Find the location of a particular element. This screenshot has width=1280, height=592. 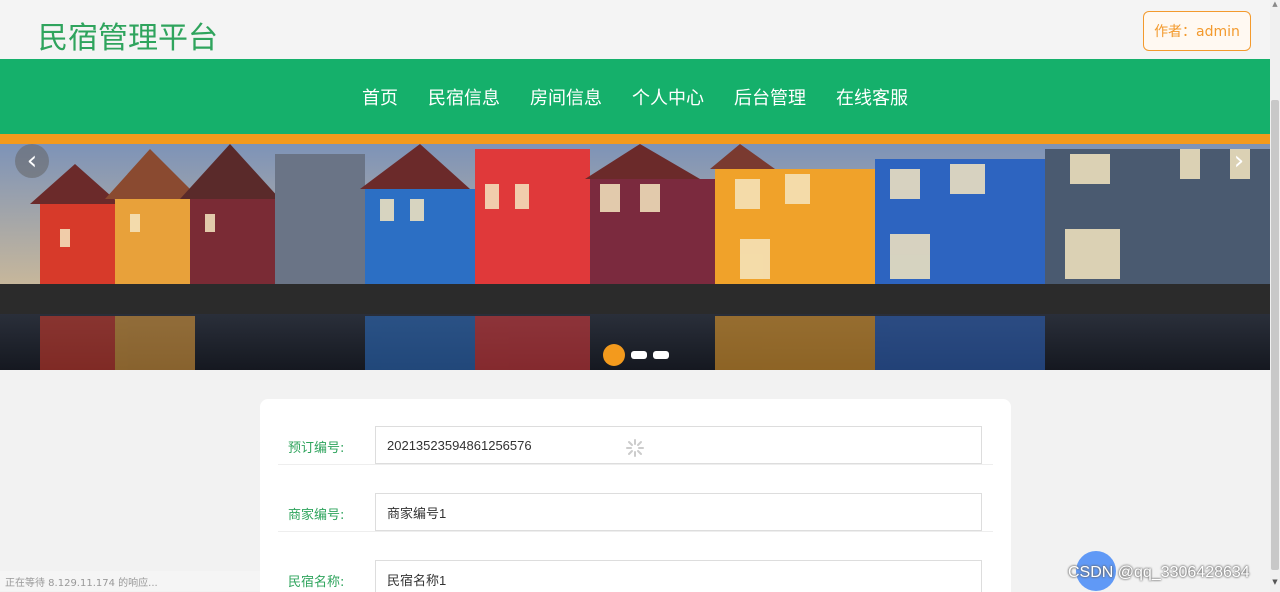

chevron-left-icon: ‹ is located at coordinates (32, 161).